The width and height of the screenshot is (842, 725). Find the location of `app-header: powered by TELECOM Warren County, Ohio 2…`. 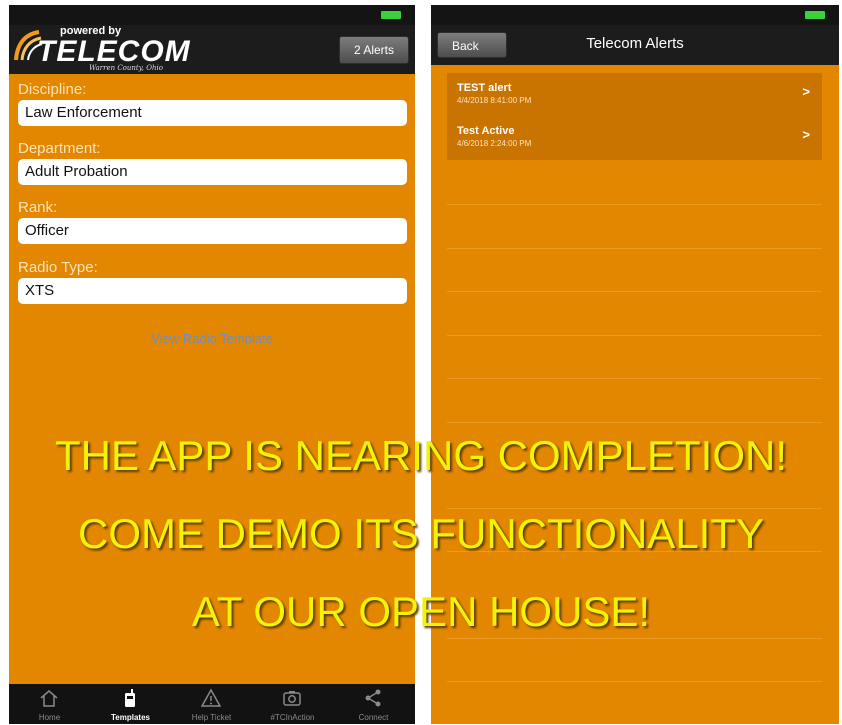

app-header: powered by TELECOM Warren County, Ohio 2… is located at coordinates (212, 49).